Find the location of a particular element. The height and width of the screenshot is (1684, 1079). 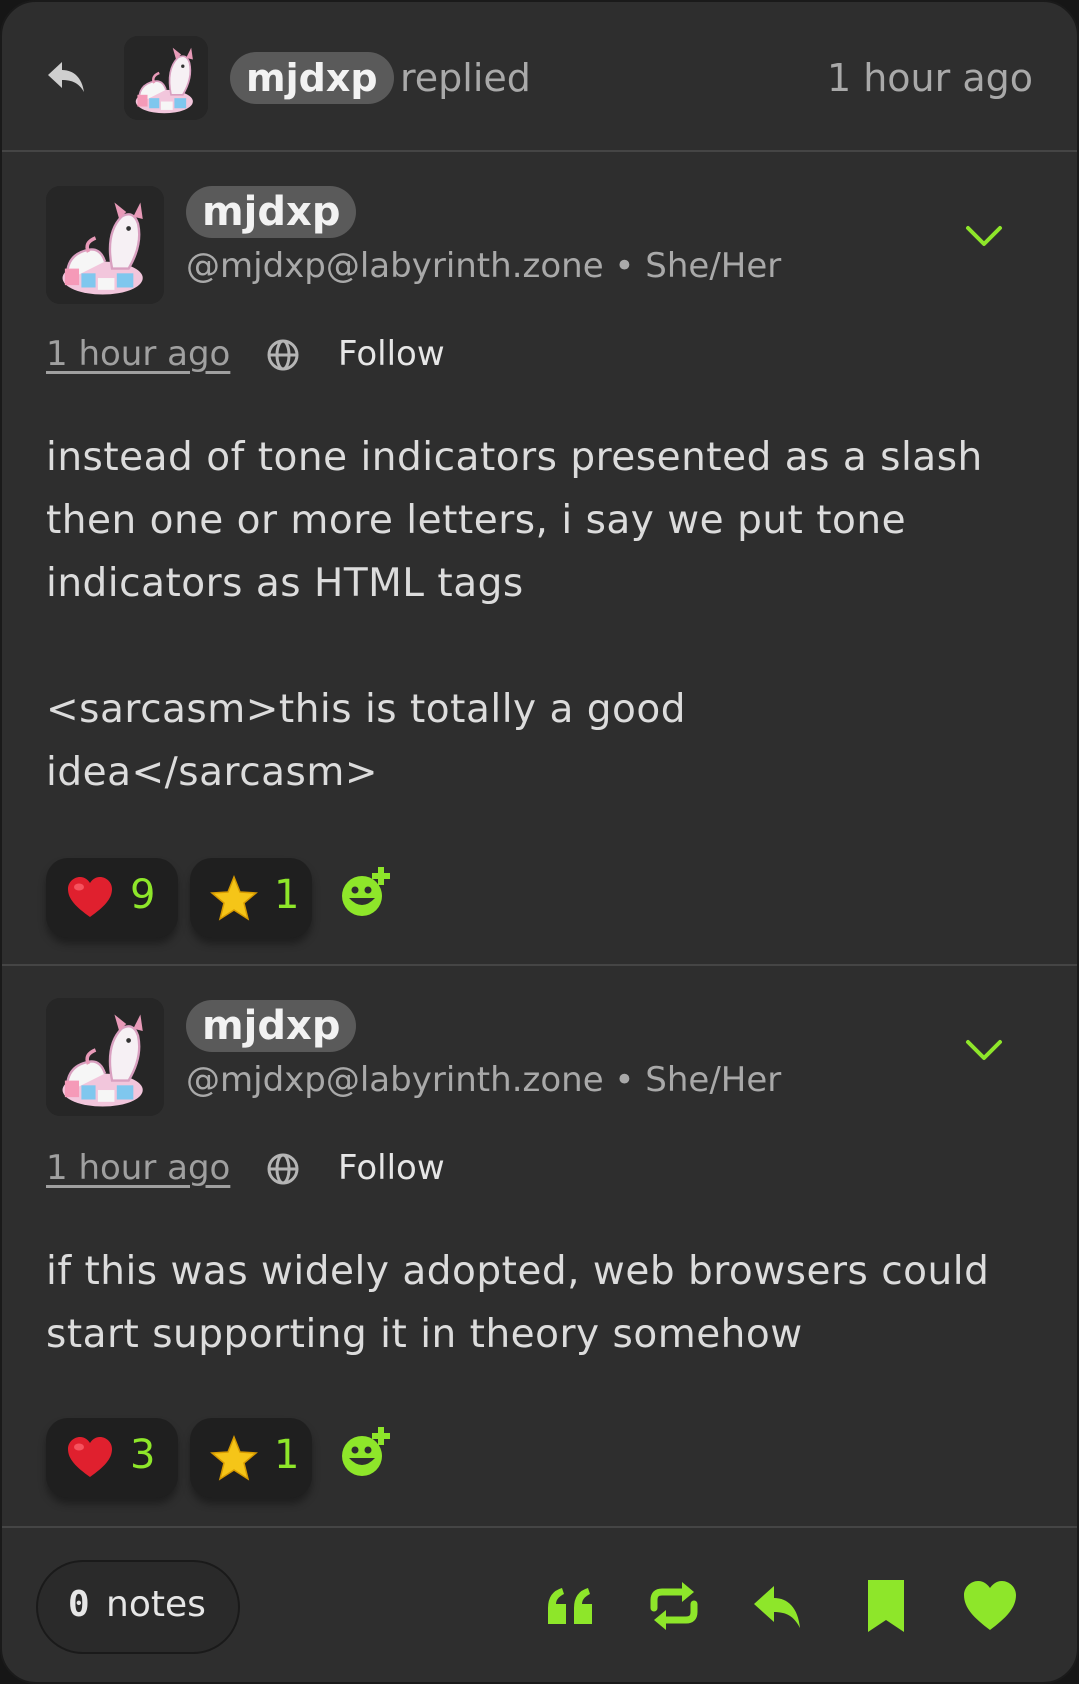

post-footer: 0 notes is located at coordinates (539, 1605).